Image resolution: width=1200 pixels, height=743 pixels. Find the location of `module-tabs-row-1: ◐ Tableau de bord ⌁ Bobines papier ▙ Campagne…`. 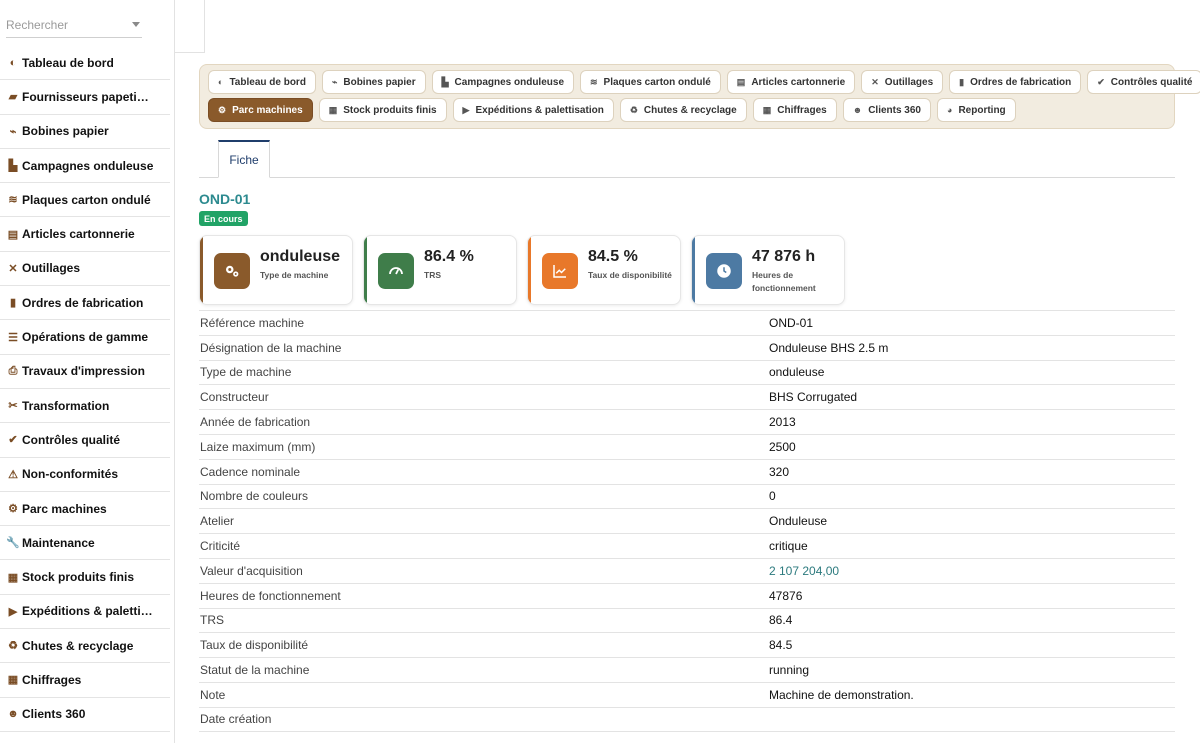

module-tabs-row-1: ◐ Tableau de bord ⌁ Bobines papier ▙ Campagne… is located at coordinates (704, 82).